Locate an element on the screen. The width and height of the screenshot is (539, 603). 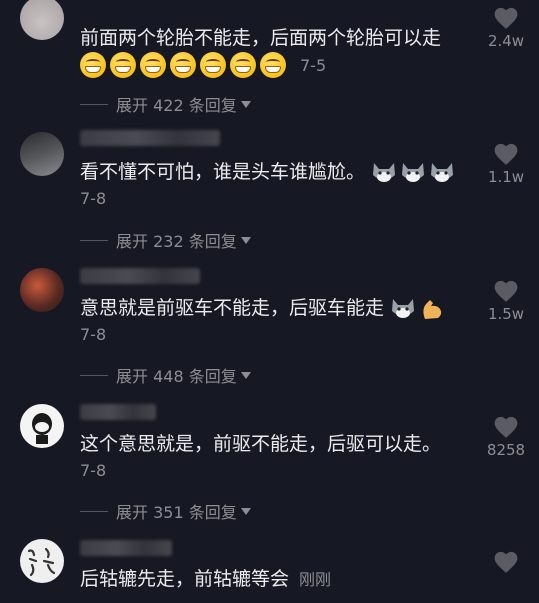
like-button is located at coordinates (506, 562).